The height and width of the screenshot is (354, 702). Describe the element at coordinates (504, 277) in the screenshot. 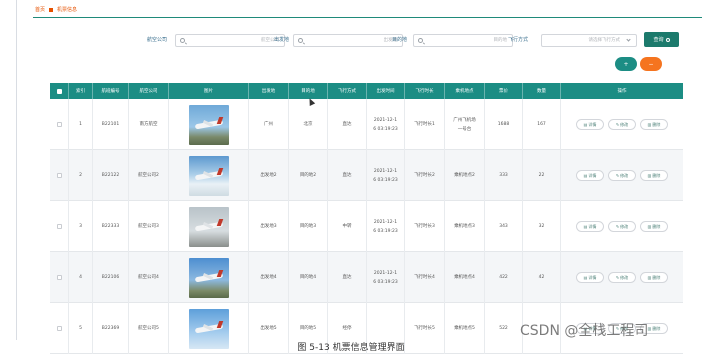

I see `cell-price: 422` at that location.